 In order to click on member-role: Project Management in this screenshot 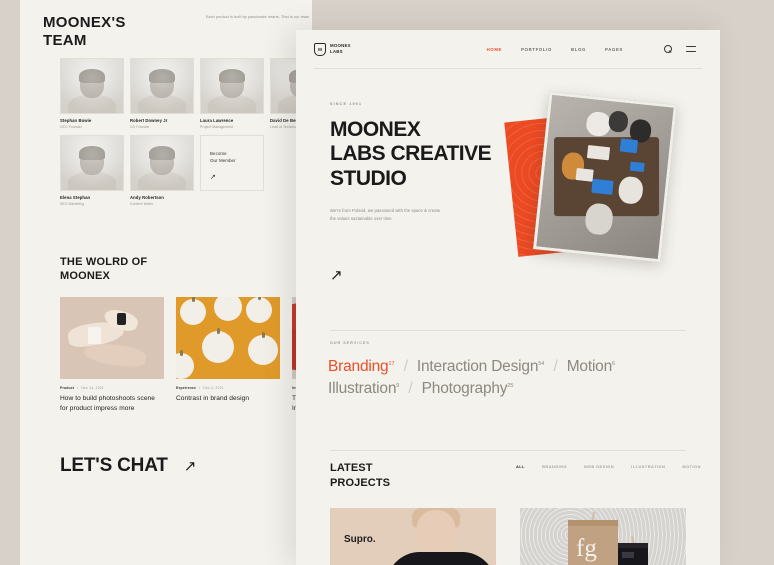, I will do `click(217, 127)`.